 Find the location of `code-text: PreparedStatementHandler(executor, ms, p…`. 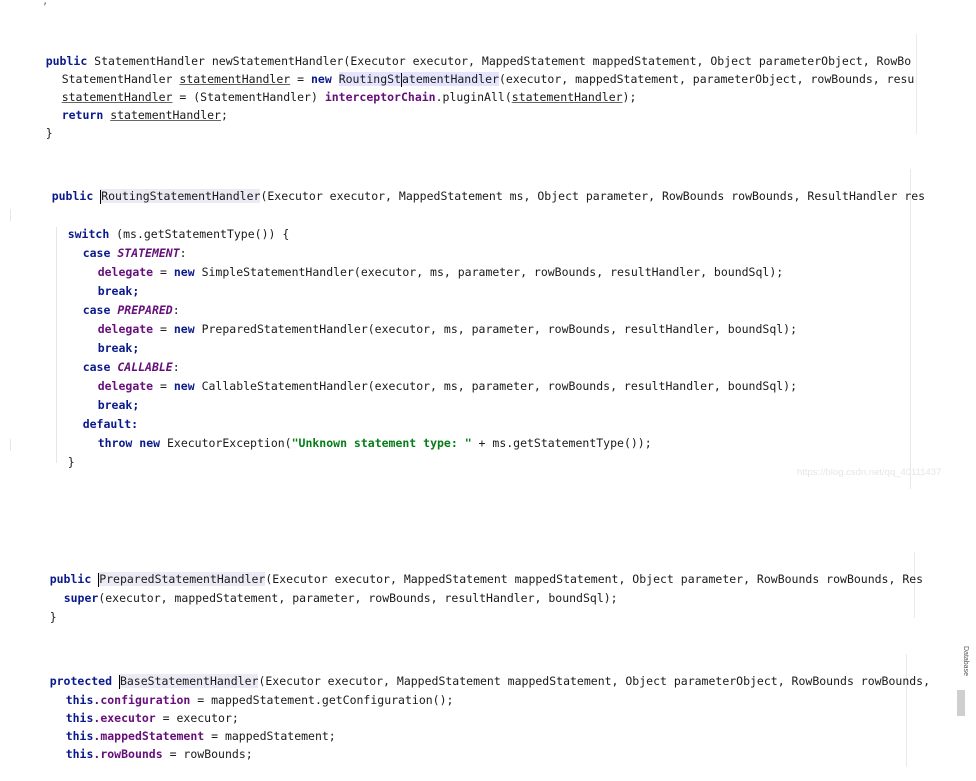

code-text: PreparedStatementHandler(executor, ms, p… is located at coordinates (496, 329).